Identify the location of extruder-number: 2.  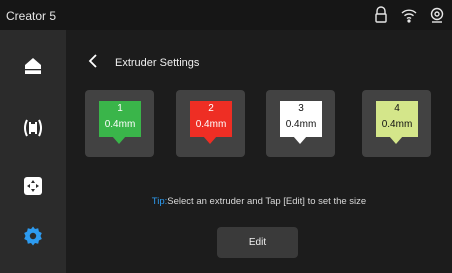
(211, 108).